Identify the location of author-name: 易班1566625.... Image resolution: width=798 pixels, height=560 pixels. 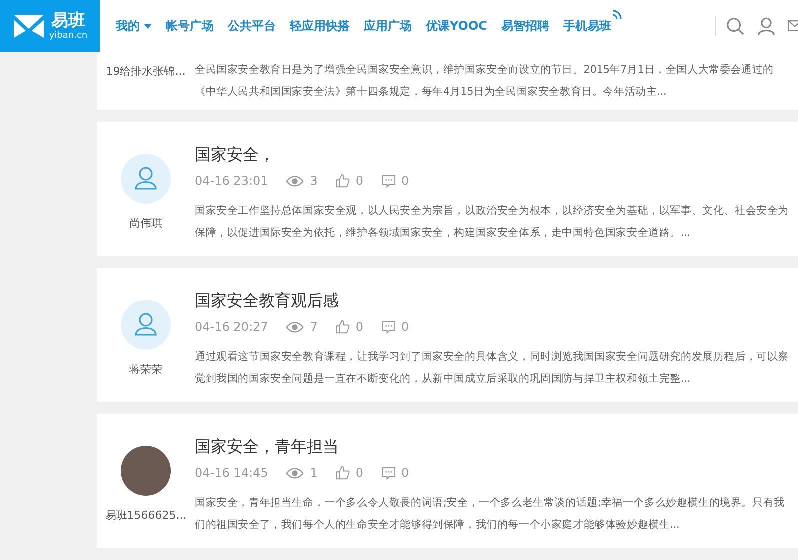
(146, 515).